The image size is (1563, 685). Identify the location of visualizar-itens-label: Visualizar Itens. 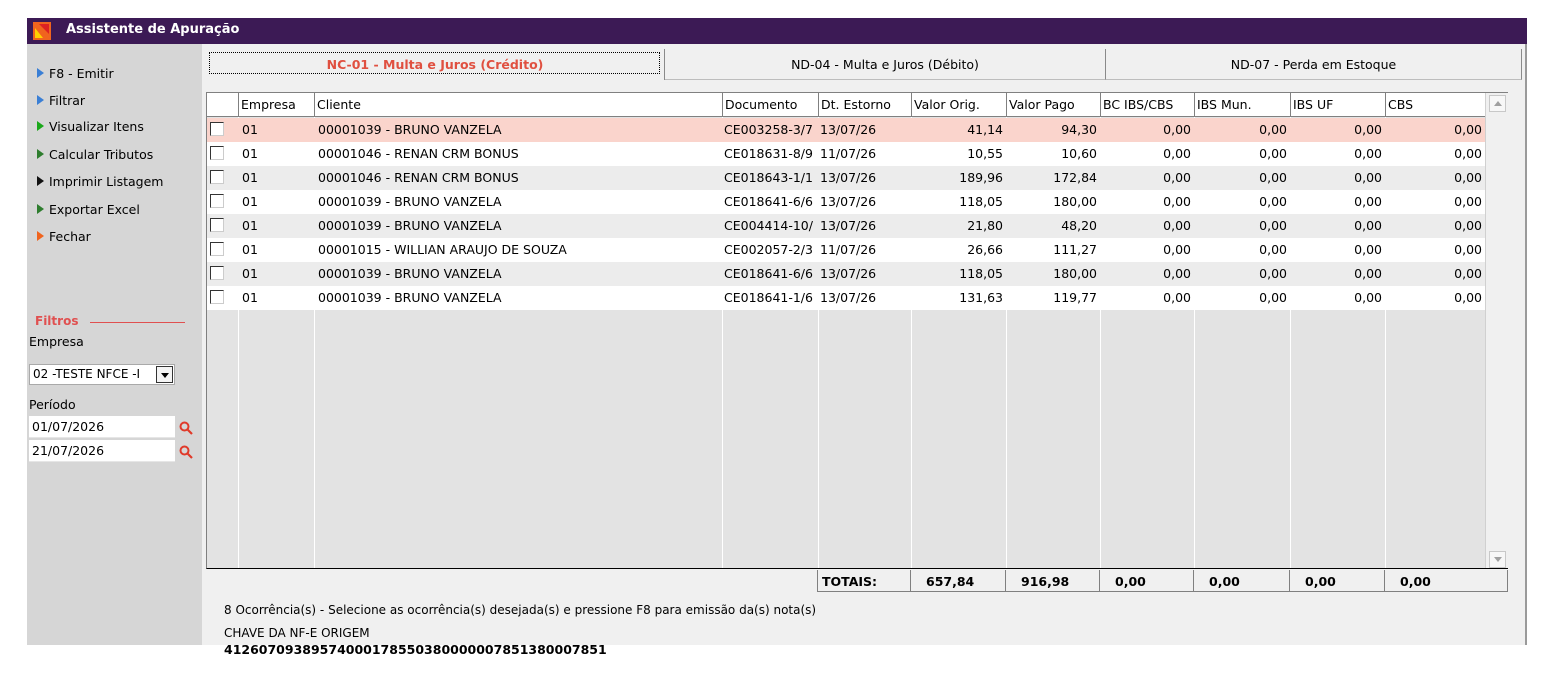
(96, 126).